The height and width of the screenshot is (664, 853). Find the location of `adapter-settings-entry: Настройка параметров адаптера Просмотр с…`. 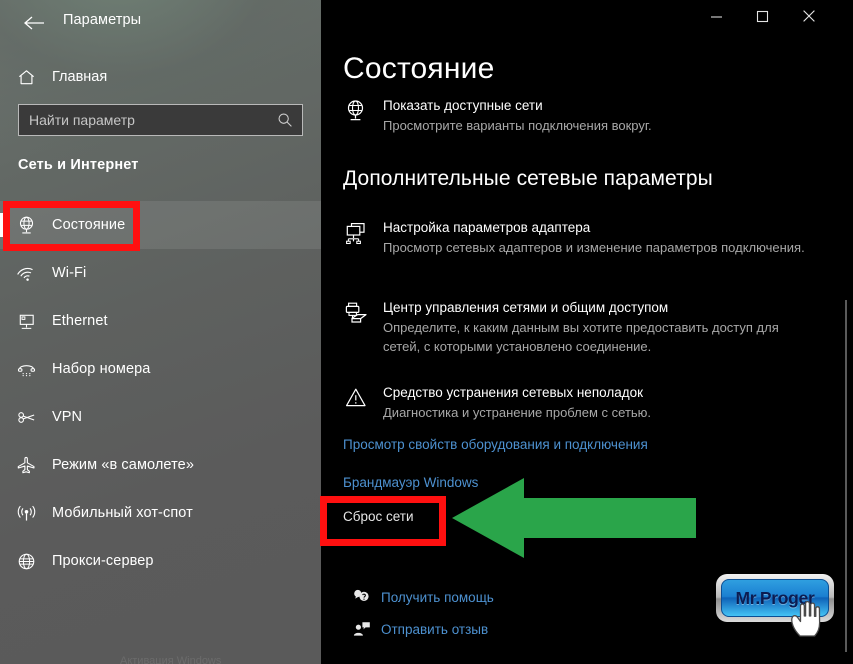

adapter-settings-entry: Настройка параметров адаптера Просмотр с… is located at coordinates (578, 237).